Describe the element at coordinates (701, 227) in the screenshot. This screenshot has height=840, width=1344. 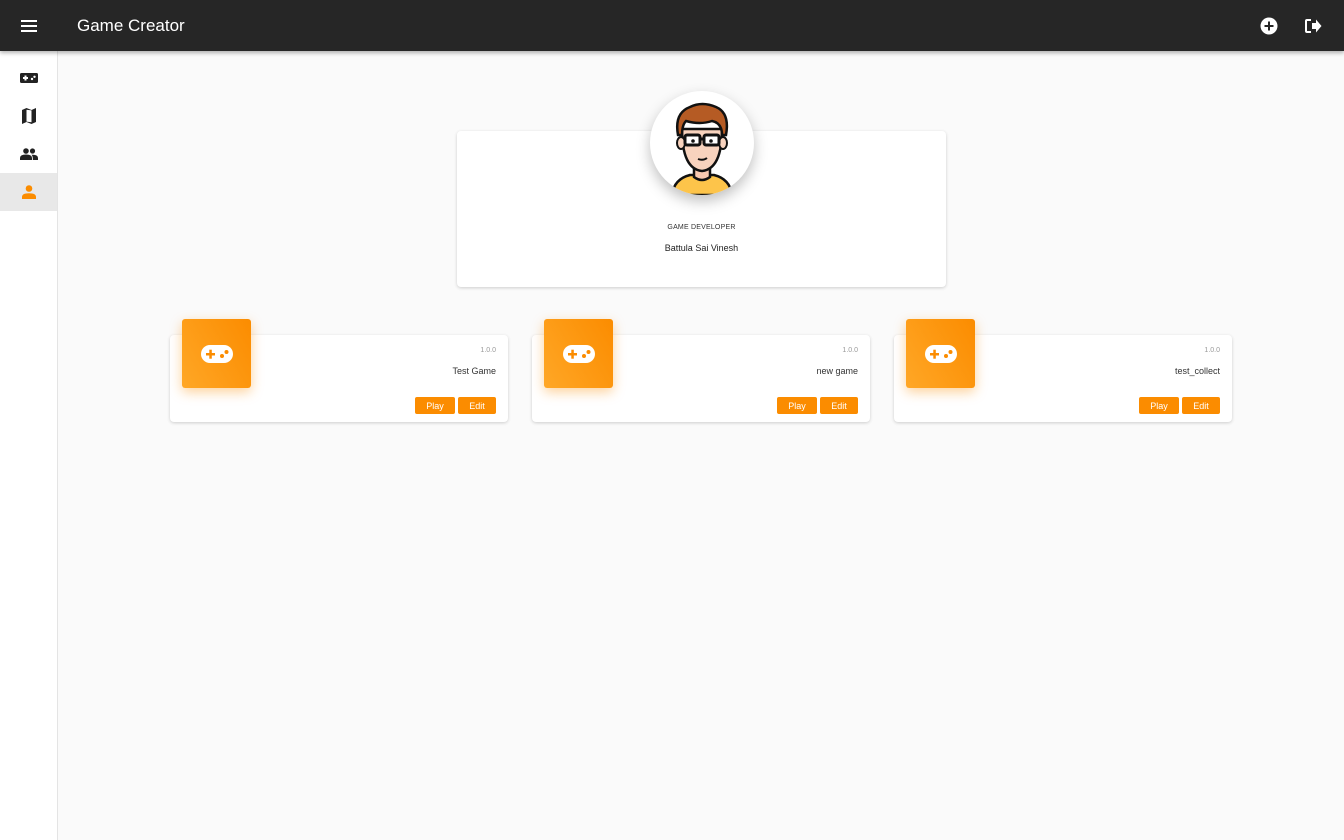
I see `profile-role: GAME DEVELOPER` at that location.